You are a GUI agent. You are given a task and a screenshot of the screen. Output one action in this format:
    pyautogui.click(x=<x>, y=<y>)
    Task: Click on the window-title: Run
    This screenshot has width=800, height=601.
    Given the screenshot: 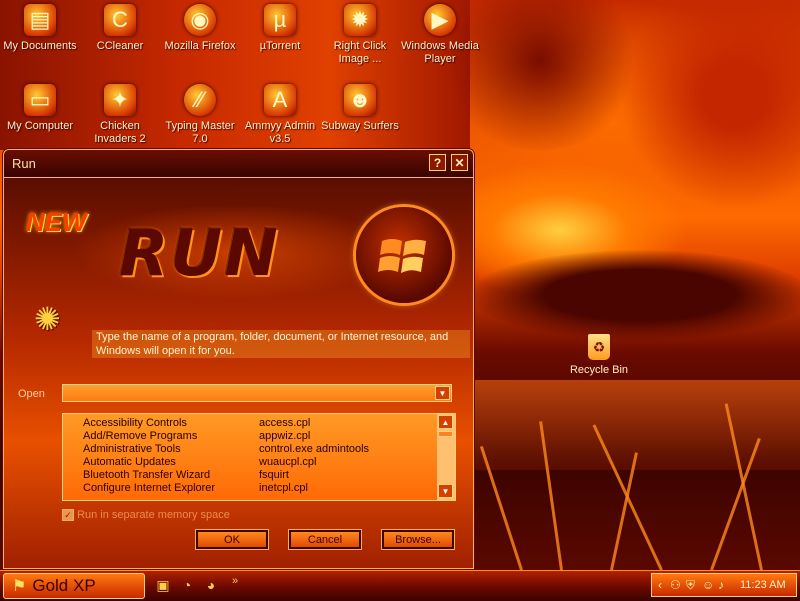 What is the action you would take?
    pyautogui.click(x=24, y=163)
    